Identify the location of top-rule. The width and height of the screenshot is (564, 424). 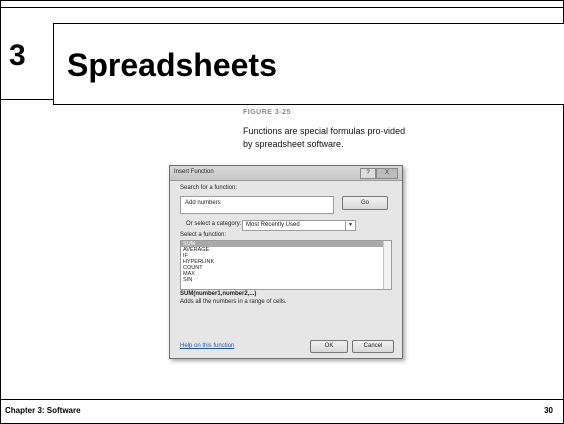
(282, 7).